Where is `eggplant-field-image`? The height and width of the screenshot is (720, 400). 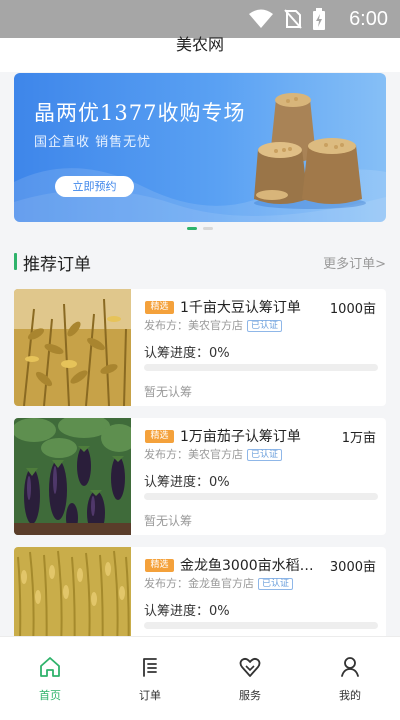 eggplant-field-image is located at coordinates (72, 476).